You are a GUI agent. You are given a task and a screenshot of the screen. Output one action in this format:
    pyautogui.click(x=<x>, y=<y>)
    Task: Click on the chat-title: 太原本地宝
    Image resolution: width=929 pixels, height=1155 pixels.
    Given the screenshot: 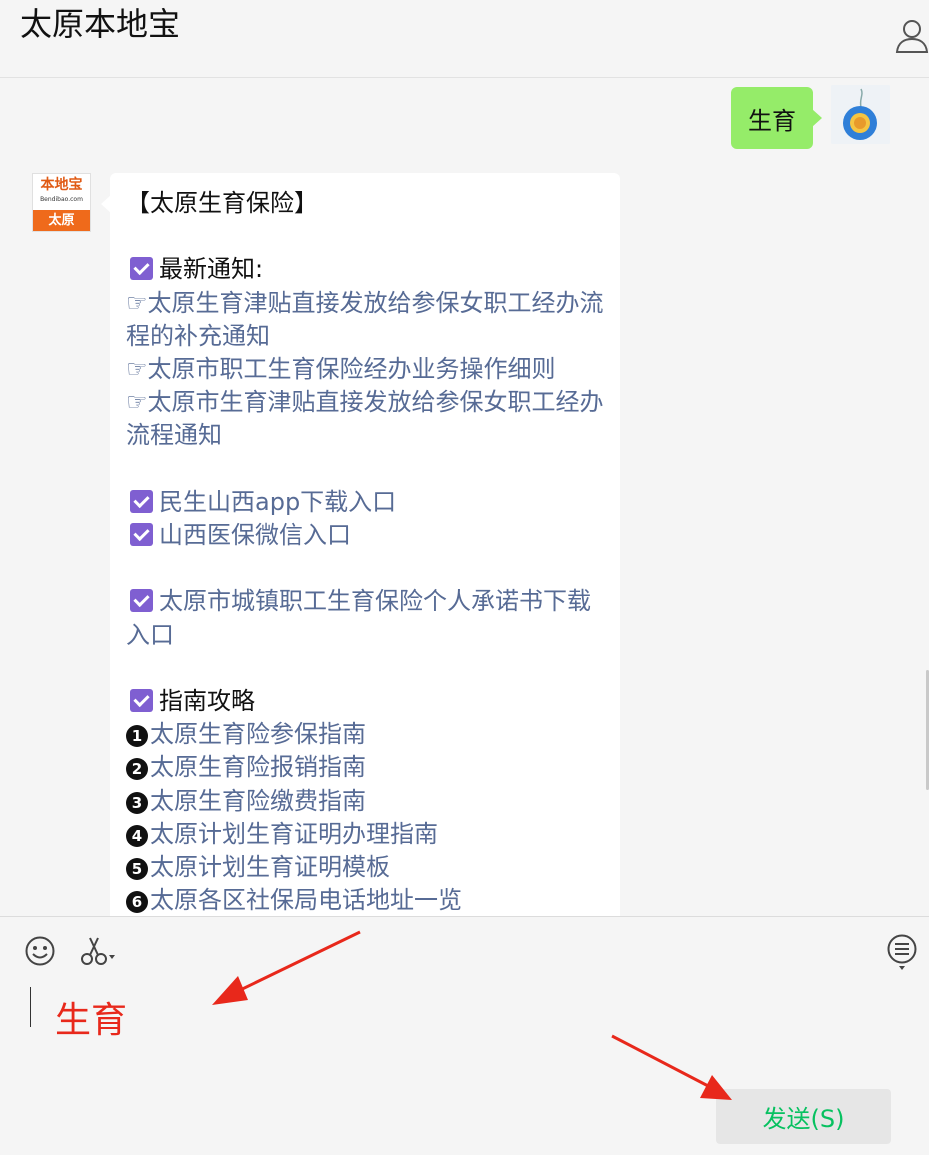 What is the action you would take?
    pyautogui.click(x=100, y=24)
    